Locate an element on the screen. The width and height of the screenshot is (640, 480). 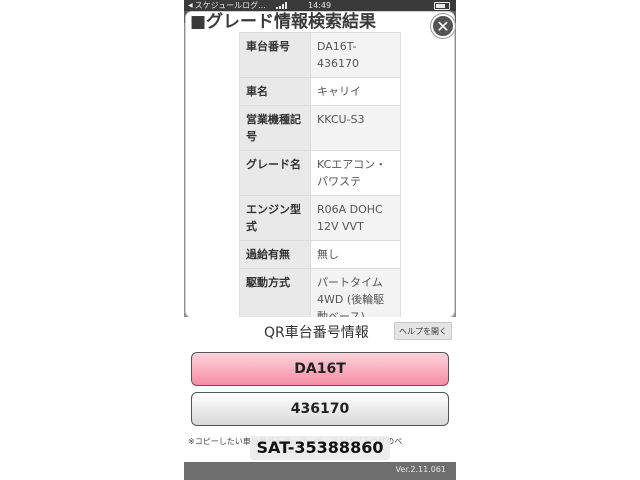
footer-bar: Ver.2.11.061 is located at coordinates (320, 471).